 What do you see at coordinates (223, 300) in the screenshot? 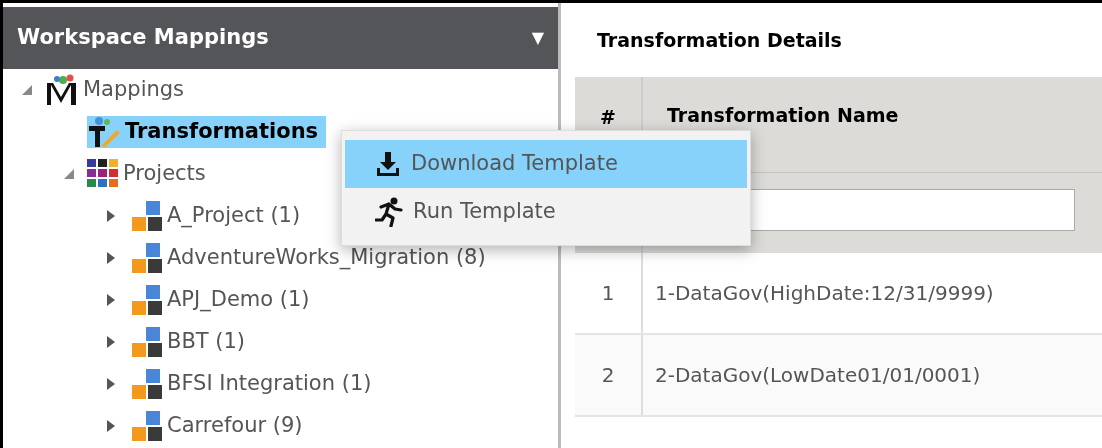
I see `tree-item: APJ_Demo (1)` at bounding box center [223, 300].